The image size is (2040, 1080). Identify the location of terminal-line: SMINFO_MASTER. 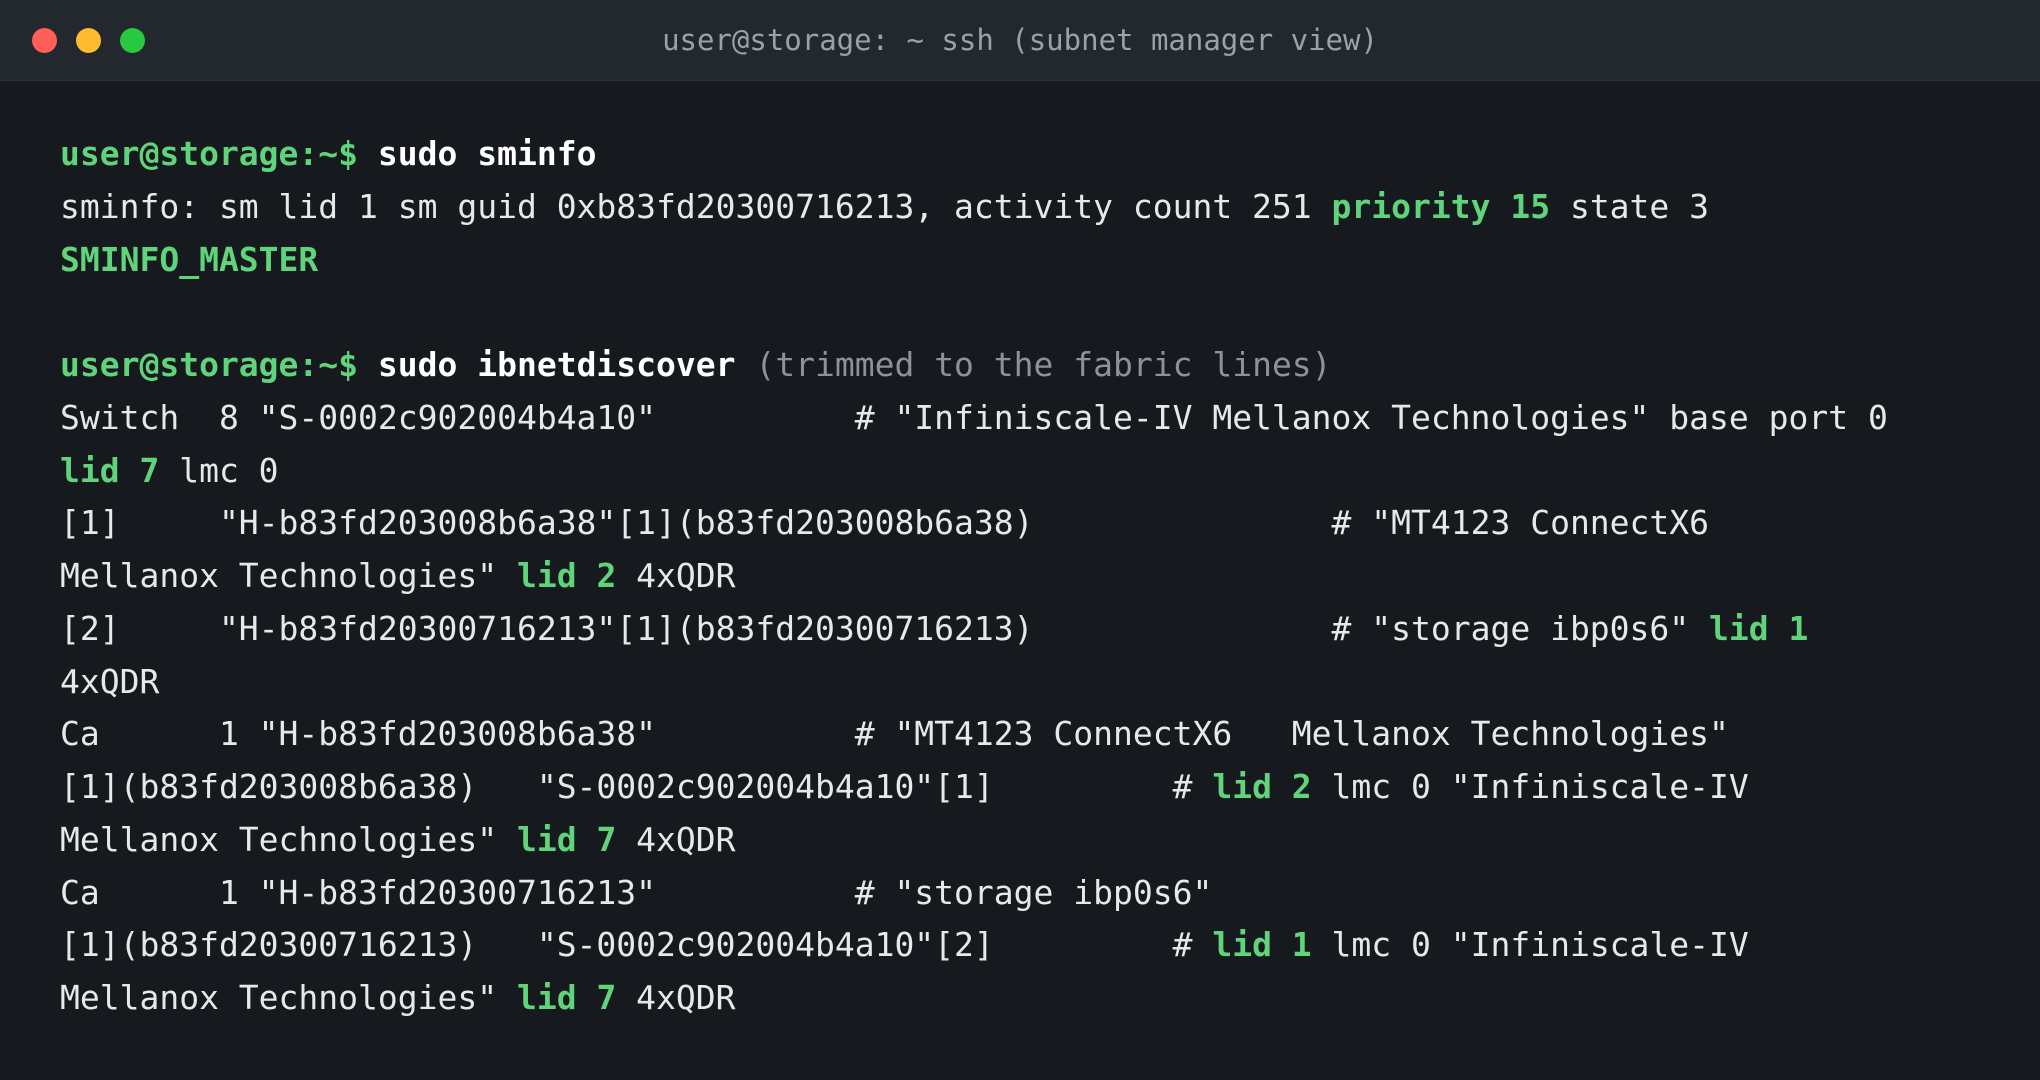
(1040, 260).